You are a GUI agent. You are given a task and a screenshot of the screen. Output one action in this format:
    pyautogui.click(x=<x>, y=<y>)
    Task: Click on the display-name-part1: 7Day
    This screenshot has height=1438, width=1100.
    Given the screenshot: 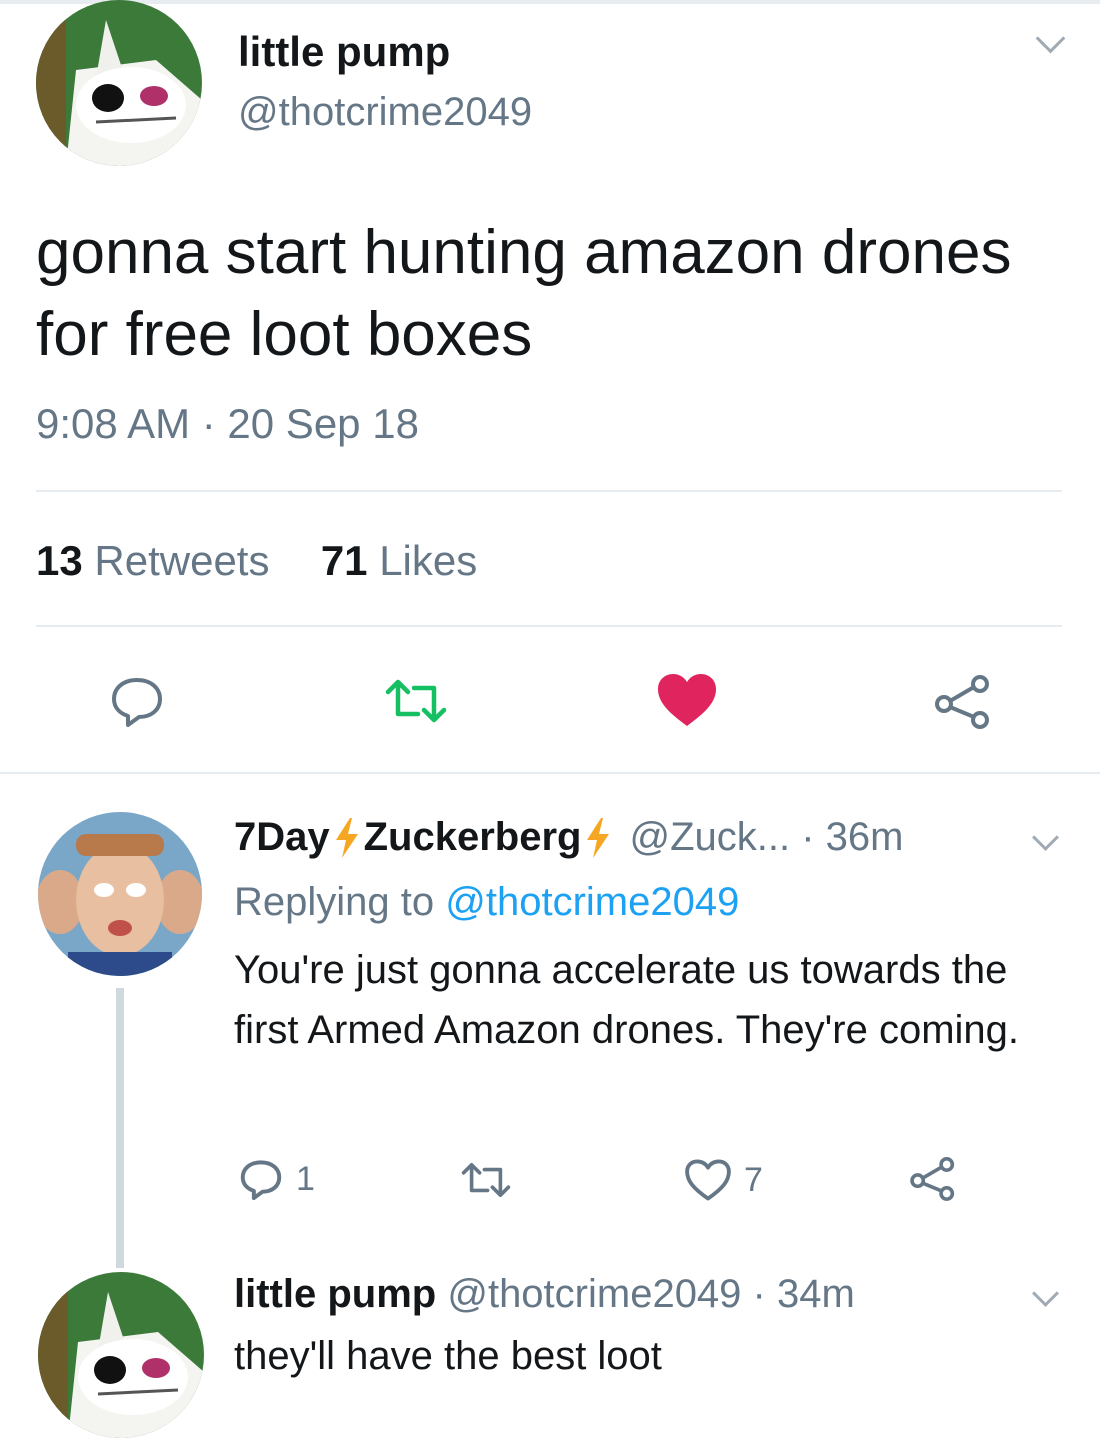 What is the action you would take?
    pyautogui.click(x=282, y=837)
    